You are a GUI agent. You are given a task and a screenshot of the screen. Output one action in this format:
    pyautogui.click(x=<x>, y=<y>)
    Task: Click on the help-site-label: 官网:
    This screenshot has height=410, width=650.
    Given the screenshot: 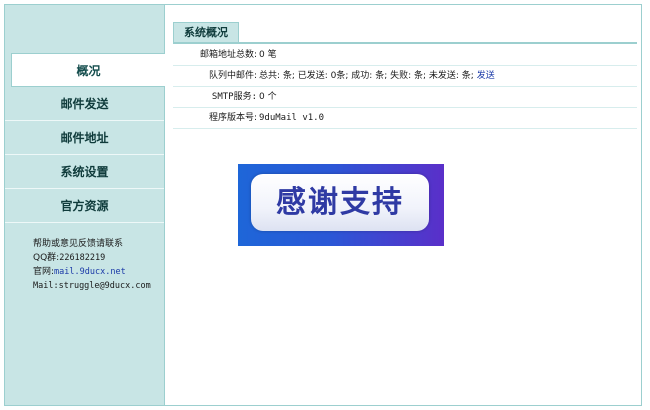 What is the action you would take?
    pyautogui.click(x=44, y=272)
    